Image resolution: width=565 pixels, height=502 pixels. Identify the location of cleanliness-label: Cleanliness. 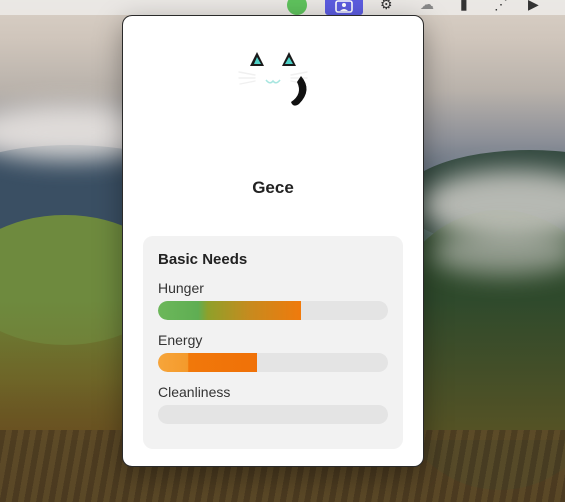
(194, 392).